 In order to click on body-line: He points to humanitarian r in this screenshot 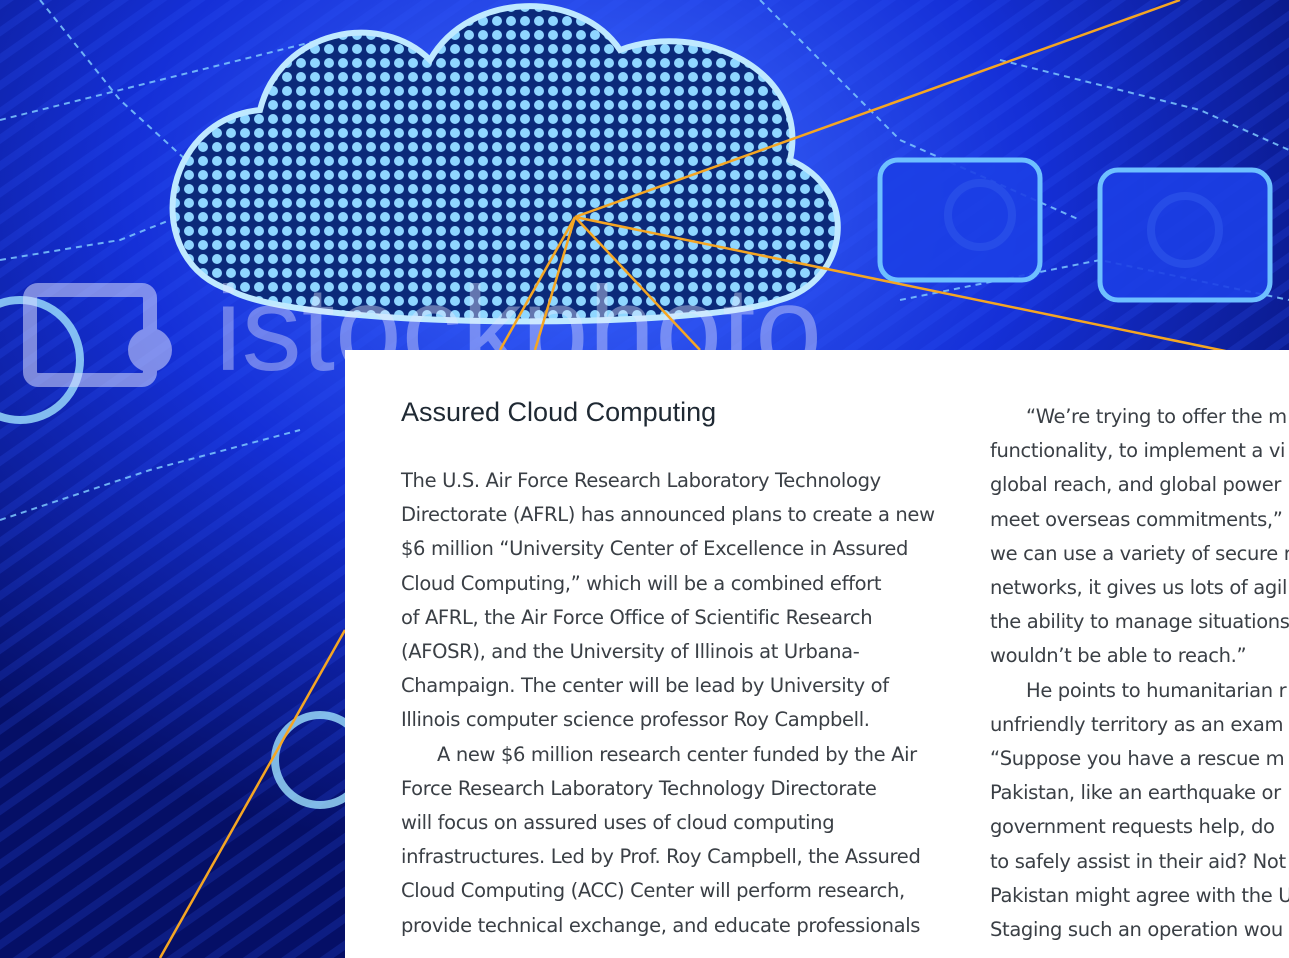, I will do `click(1156, 690)`.